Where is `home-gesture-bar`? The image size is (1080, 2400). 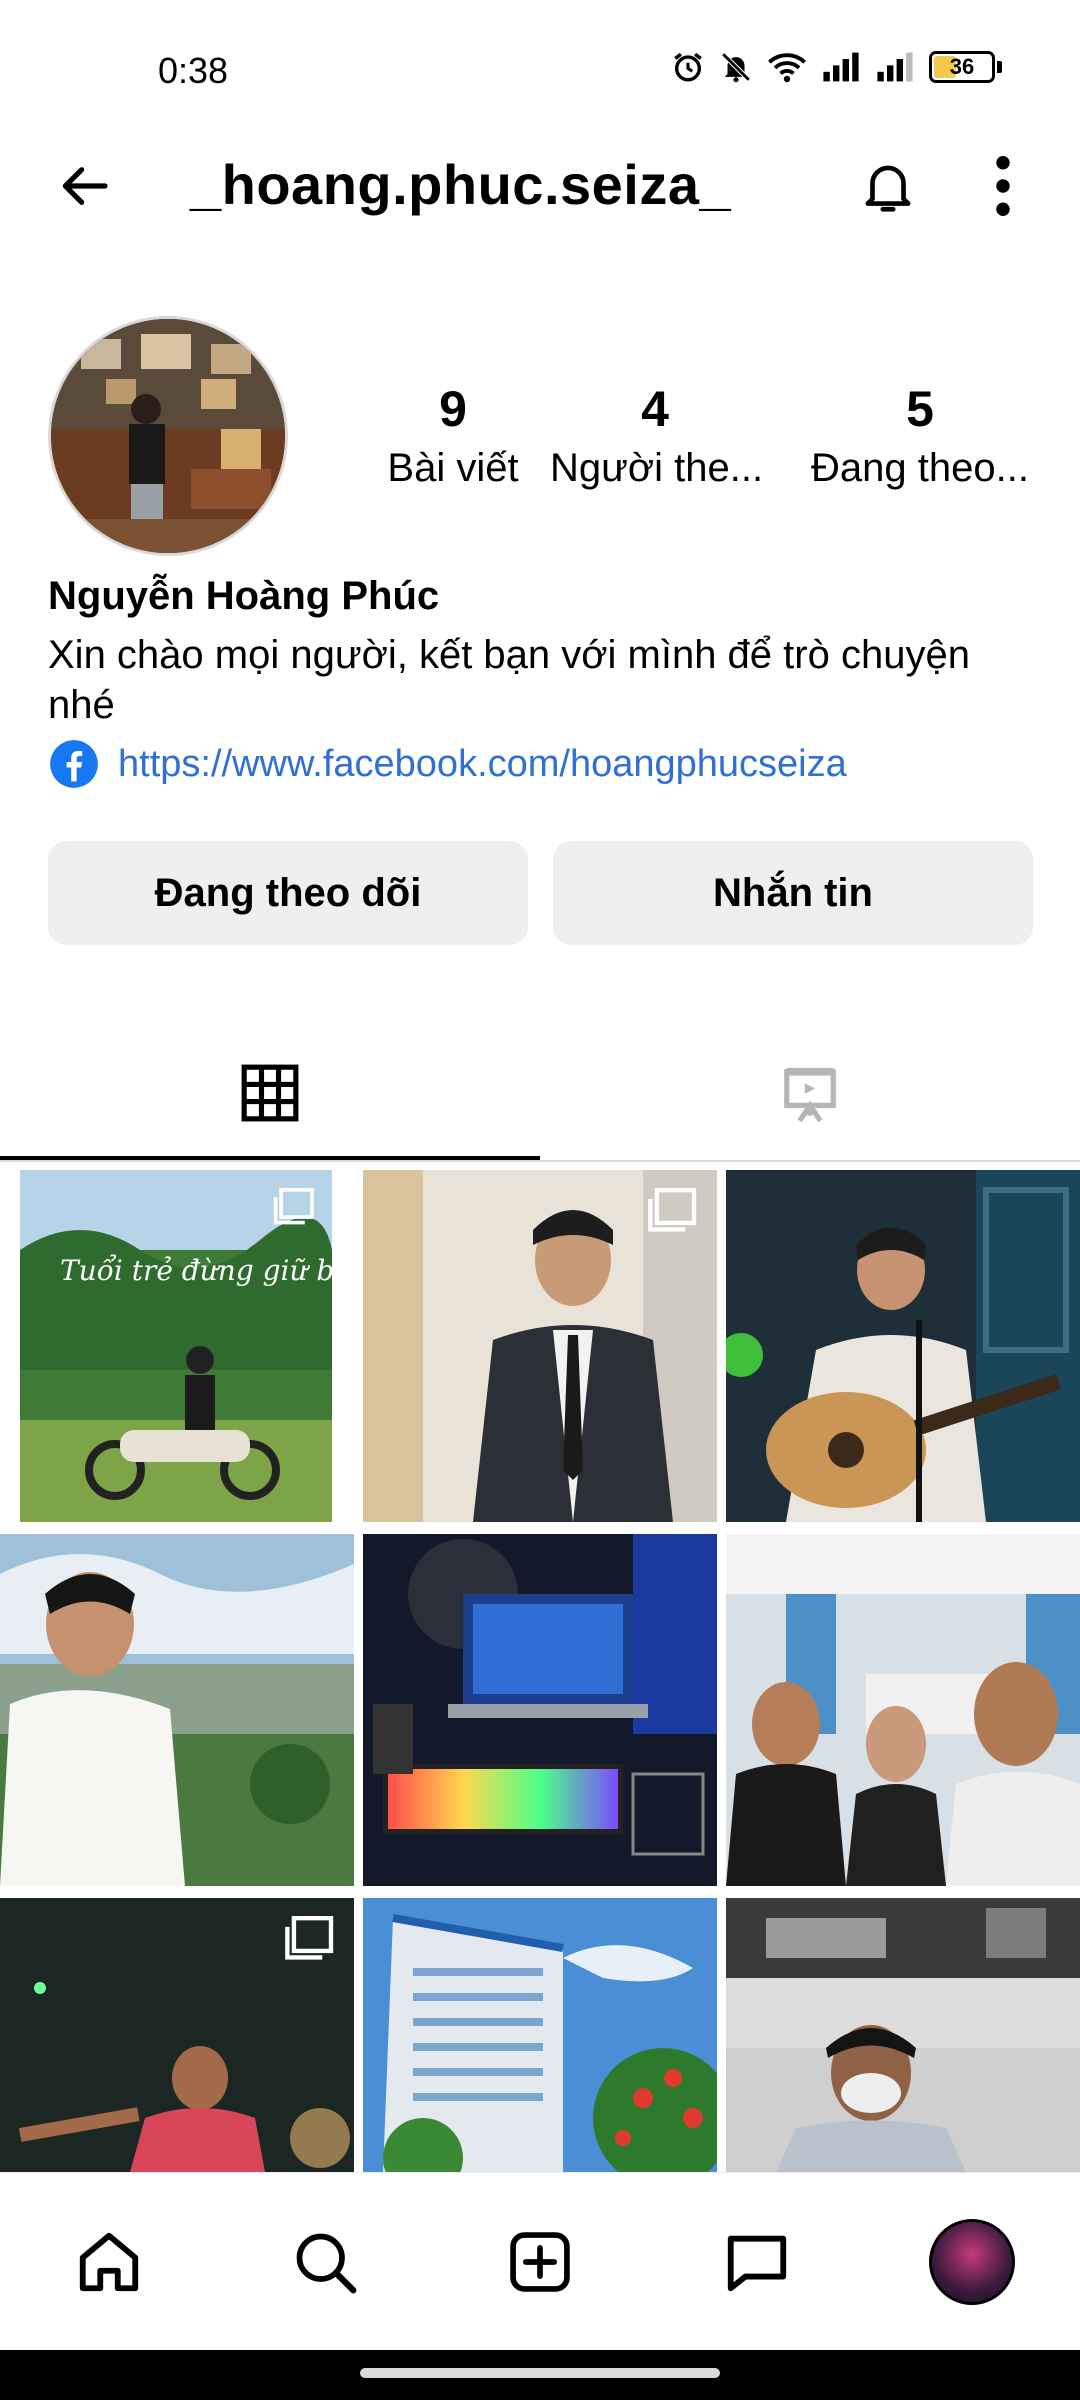 home-gesture-bar is located at coordinates (540, 2373).